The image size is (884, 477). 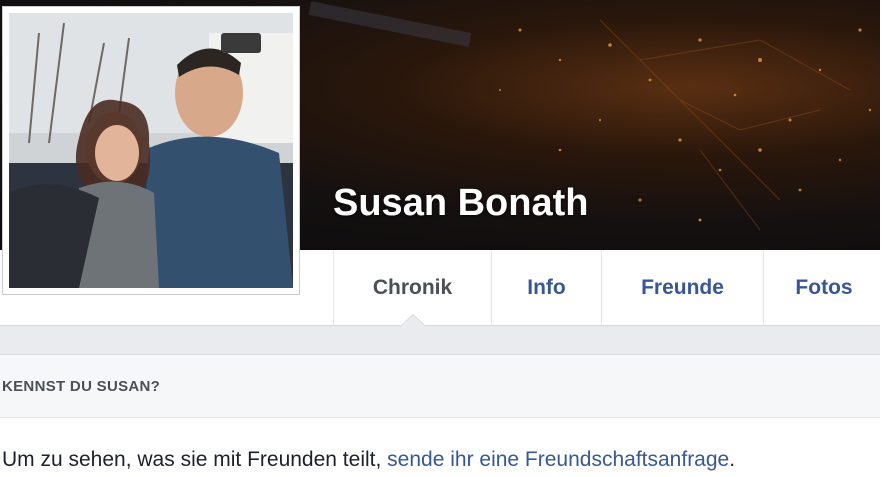 I want to click on card-text-after: ., so click(x=732, y=459).